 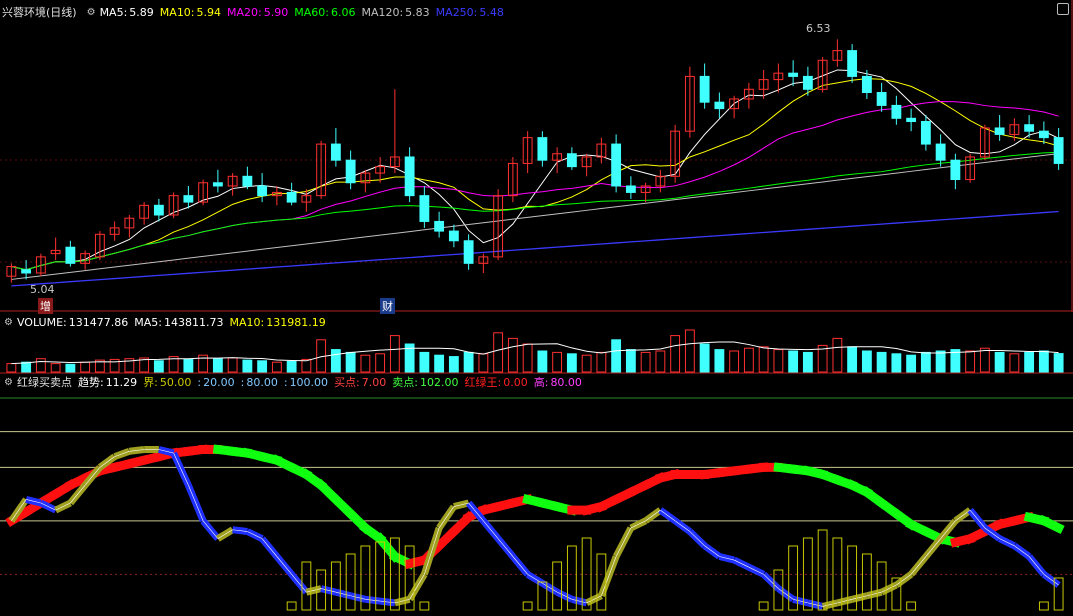 What do you see at coordinates (818, 28) in the screenshot?
I see `high-label: 6.53` at bounding box center [818, 28].